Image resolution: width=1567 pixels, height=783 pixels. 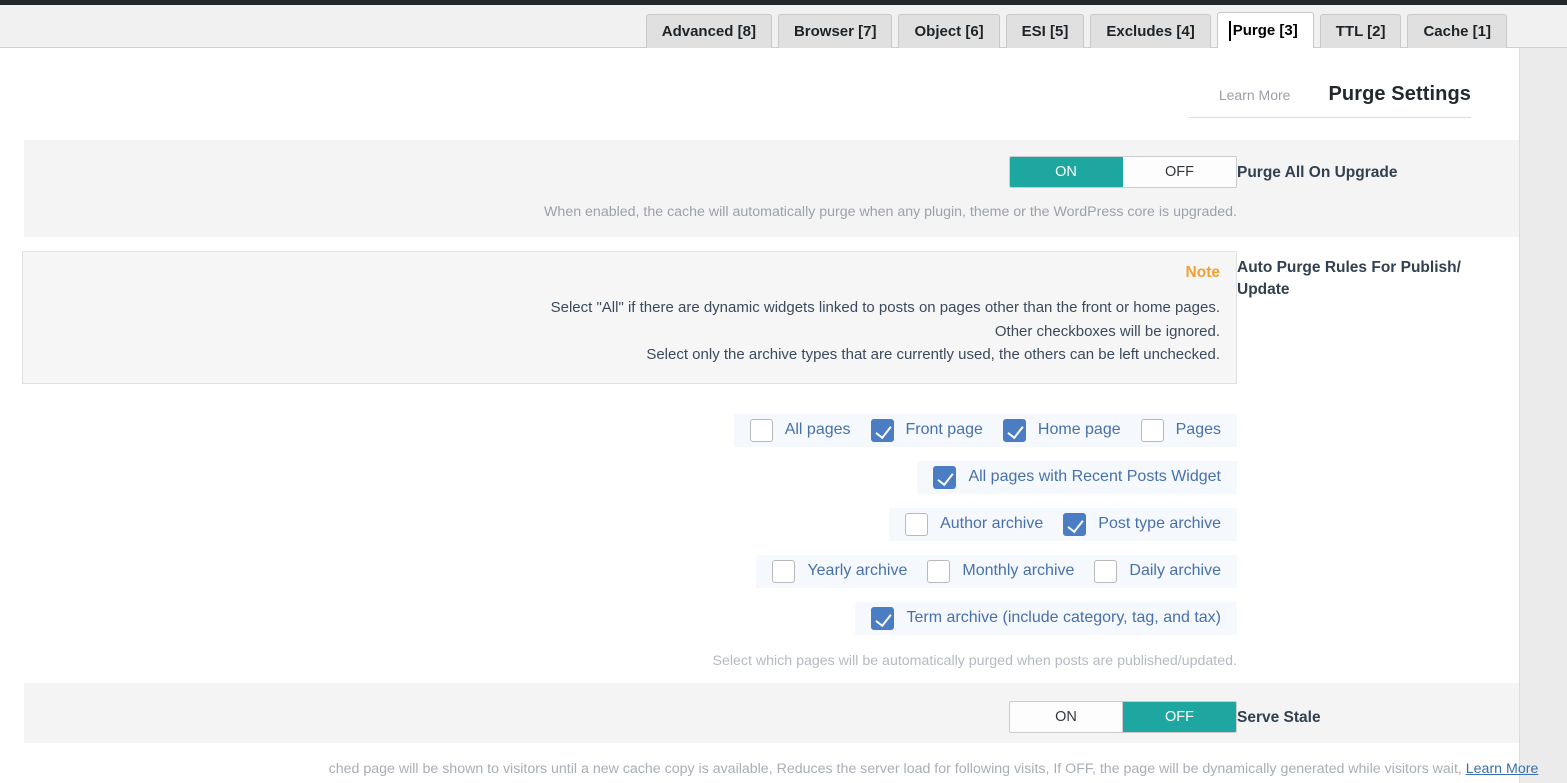 What do you see at coordinates (1066, 172) in the screenshot?
I see `purge-all-on-upgrade-toggle-on: ON` at bounding box center [1066, 172].